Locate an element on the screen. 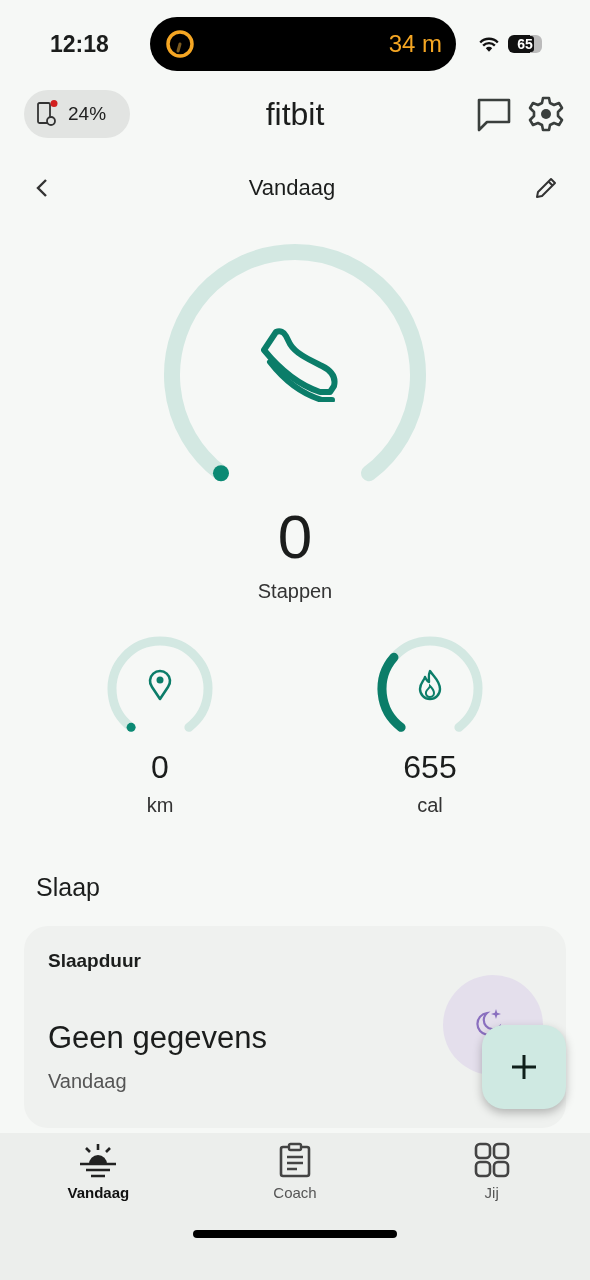 The width and height of the screenshot is (590, 1280). add-button is located at coordinates (524, 1067).